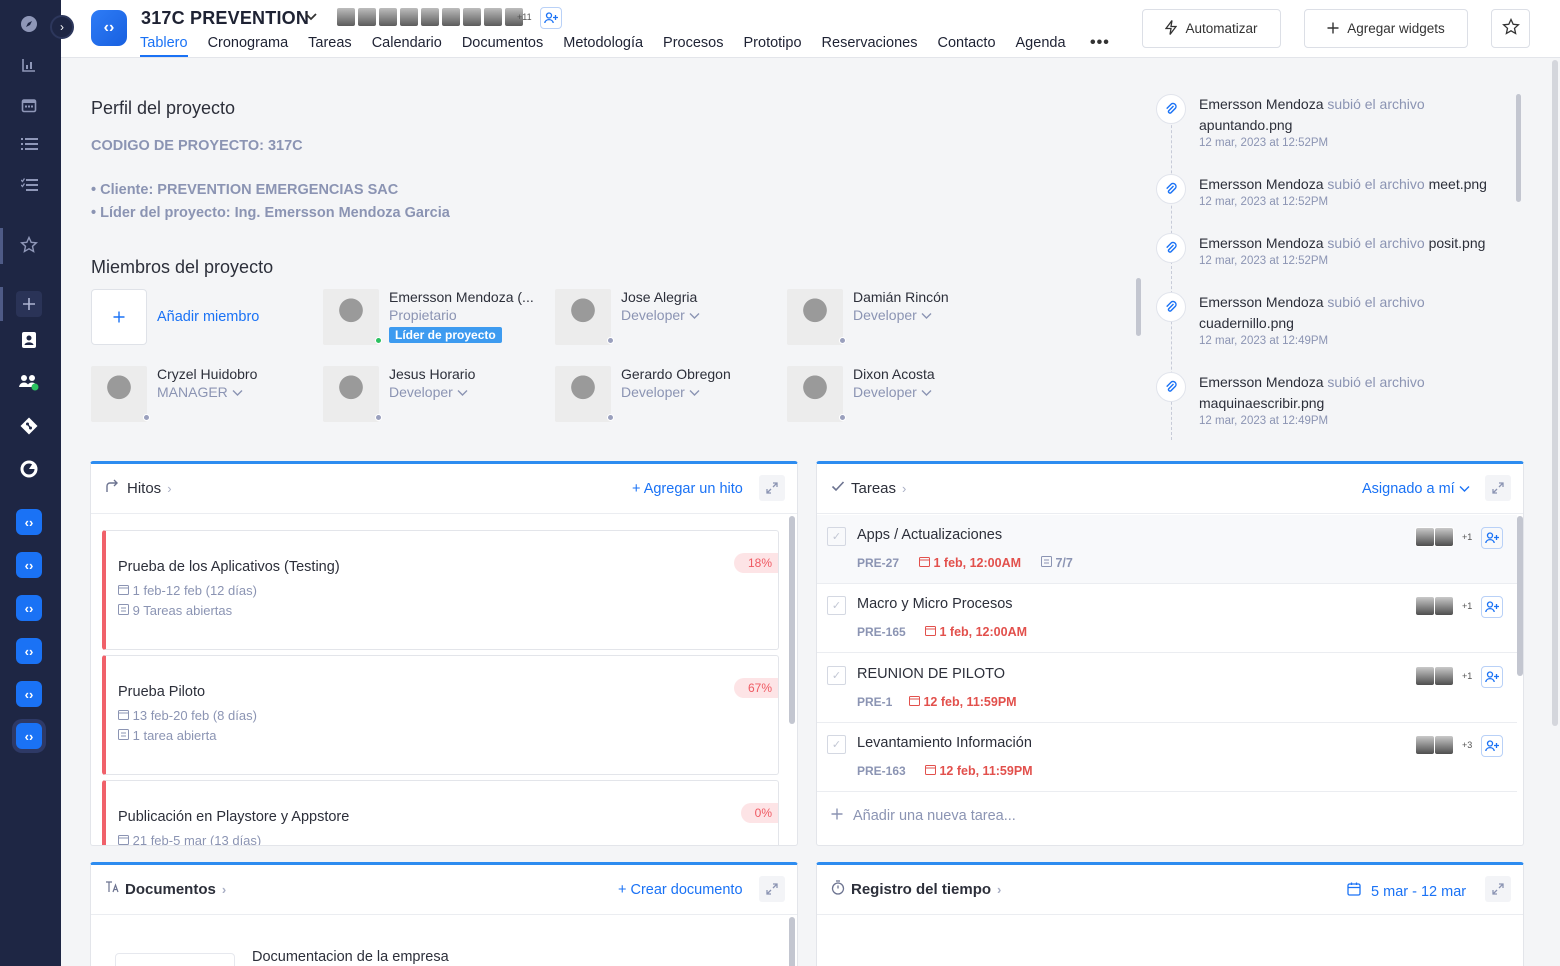  Describe the element at coordinates (966, 46) in the screenshot. I see `tab-contacto: Contacto` at that location.